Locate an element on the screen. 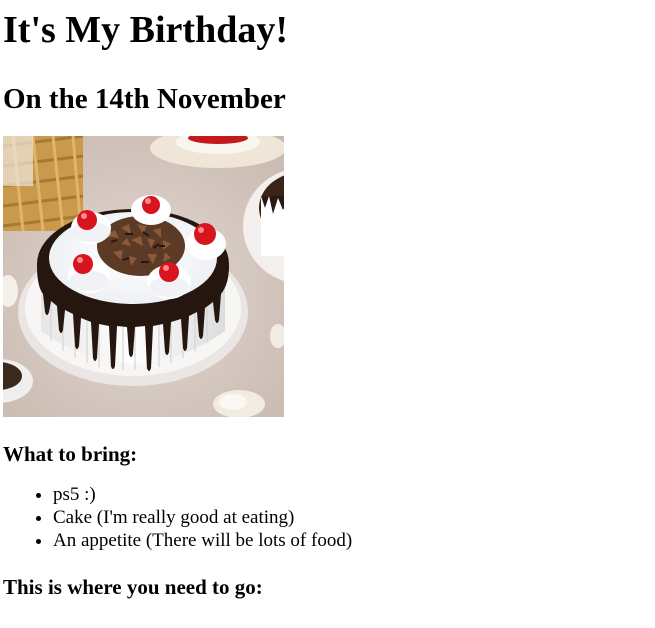 This screenshot has height=628, width=655. bring-heading: What to bring: is located at coordinates (70, 454).